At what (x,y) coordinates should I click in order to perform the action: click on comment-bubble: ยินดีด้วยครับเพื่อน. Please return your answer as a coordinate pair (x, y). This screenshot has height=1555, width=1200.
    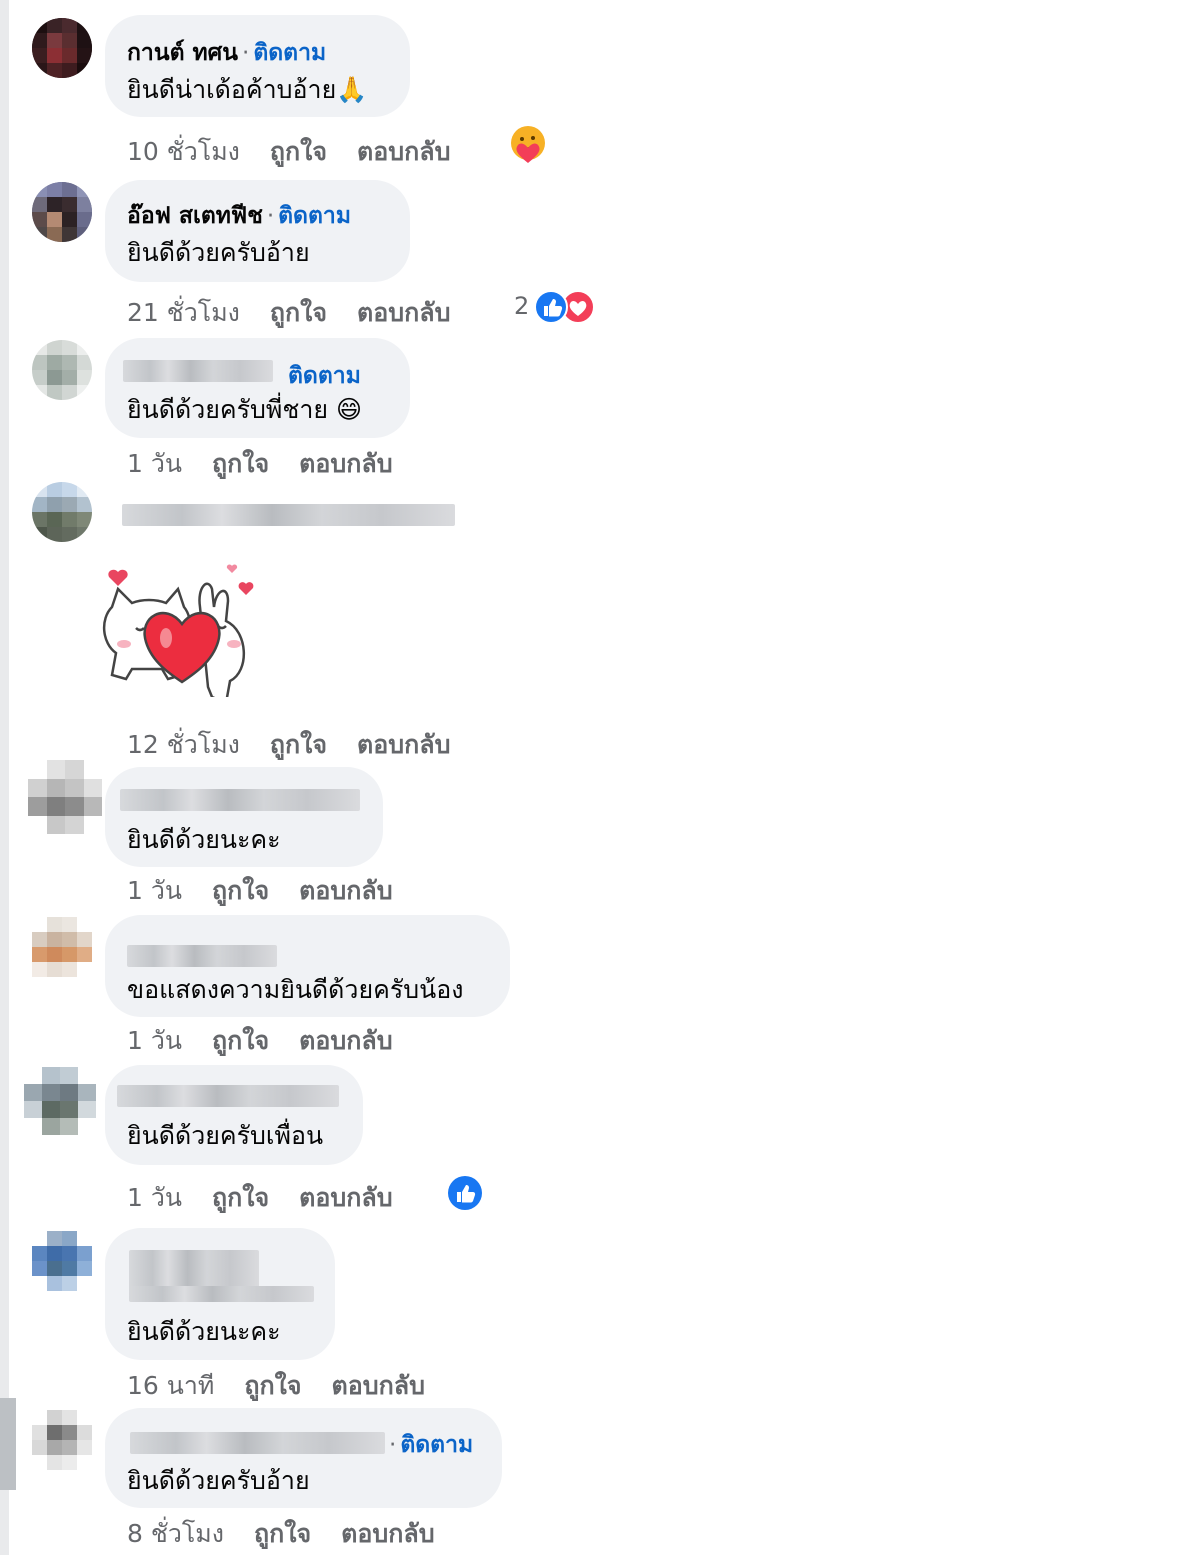
    Looking at the image, I should click on (234, 1115).